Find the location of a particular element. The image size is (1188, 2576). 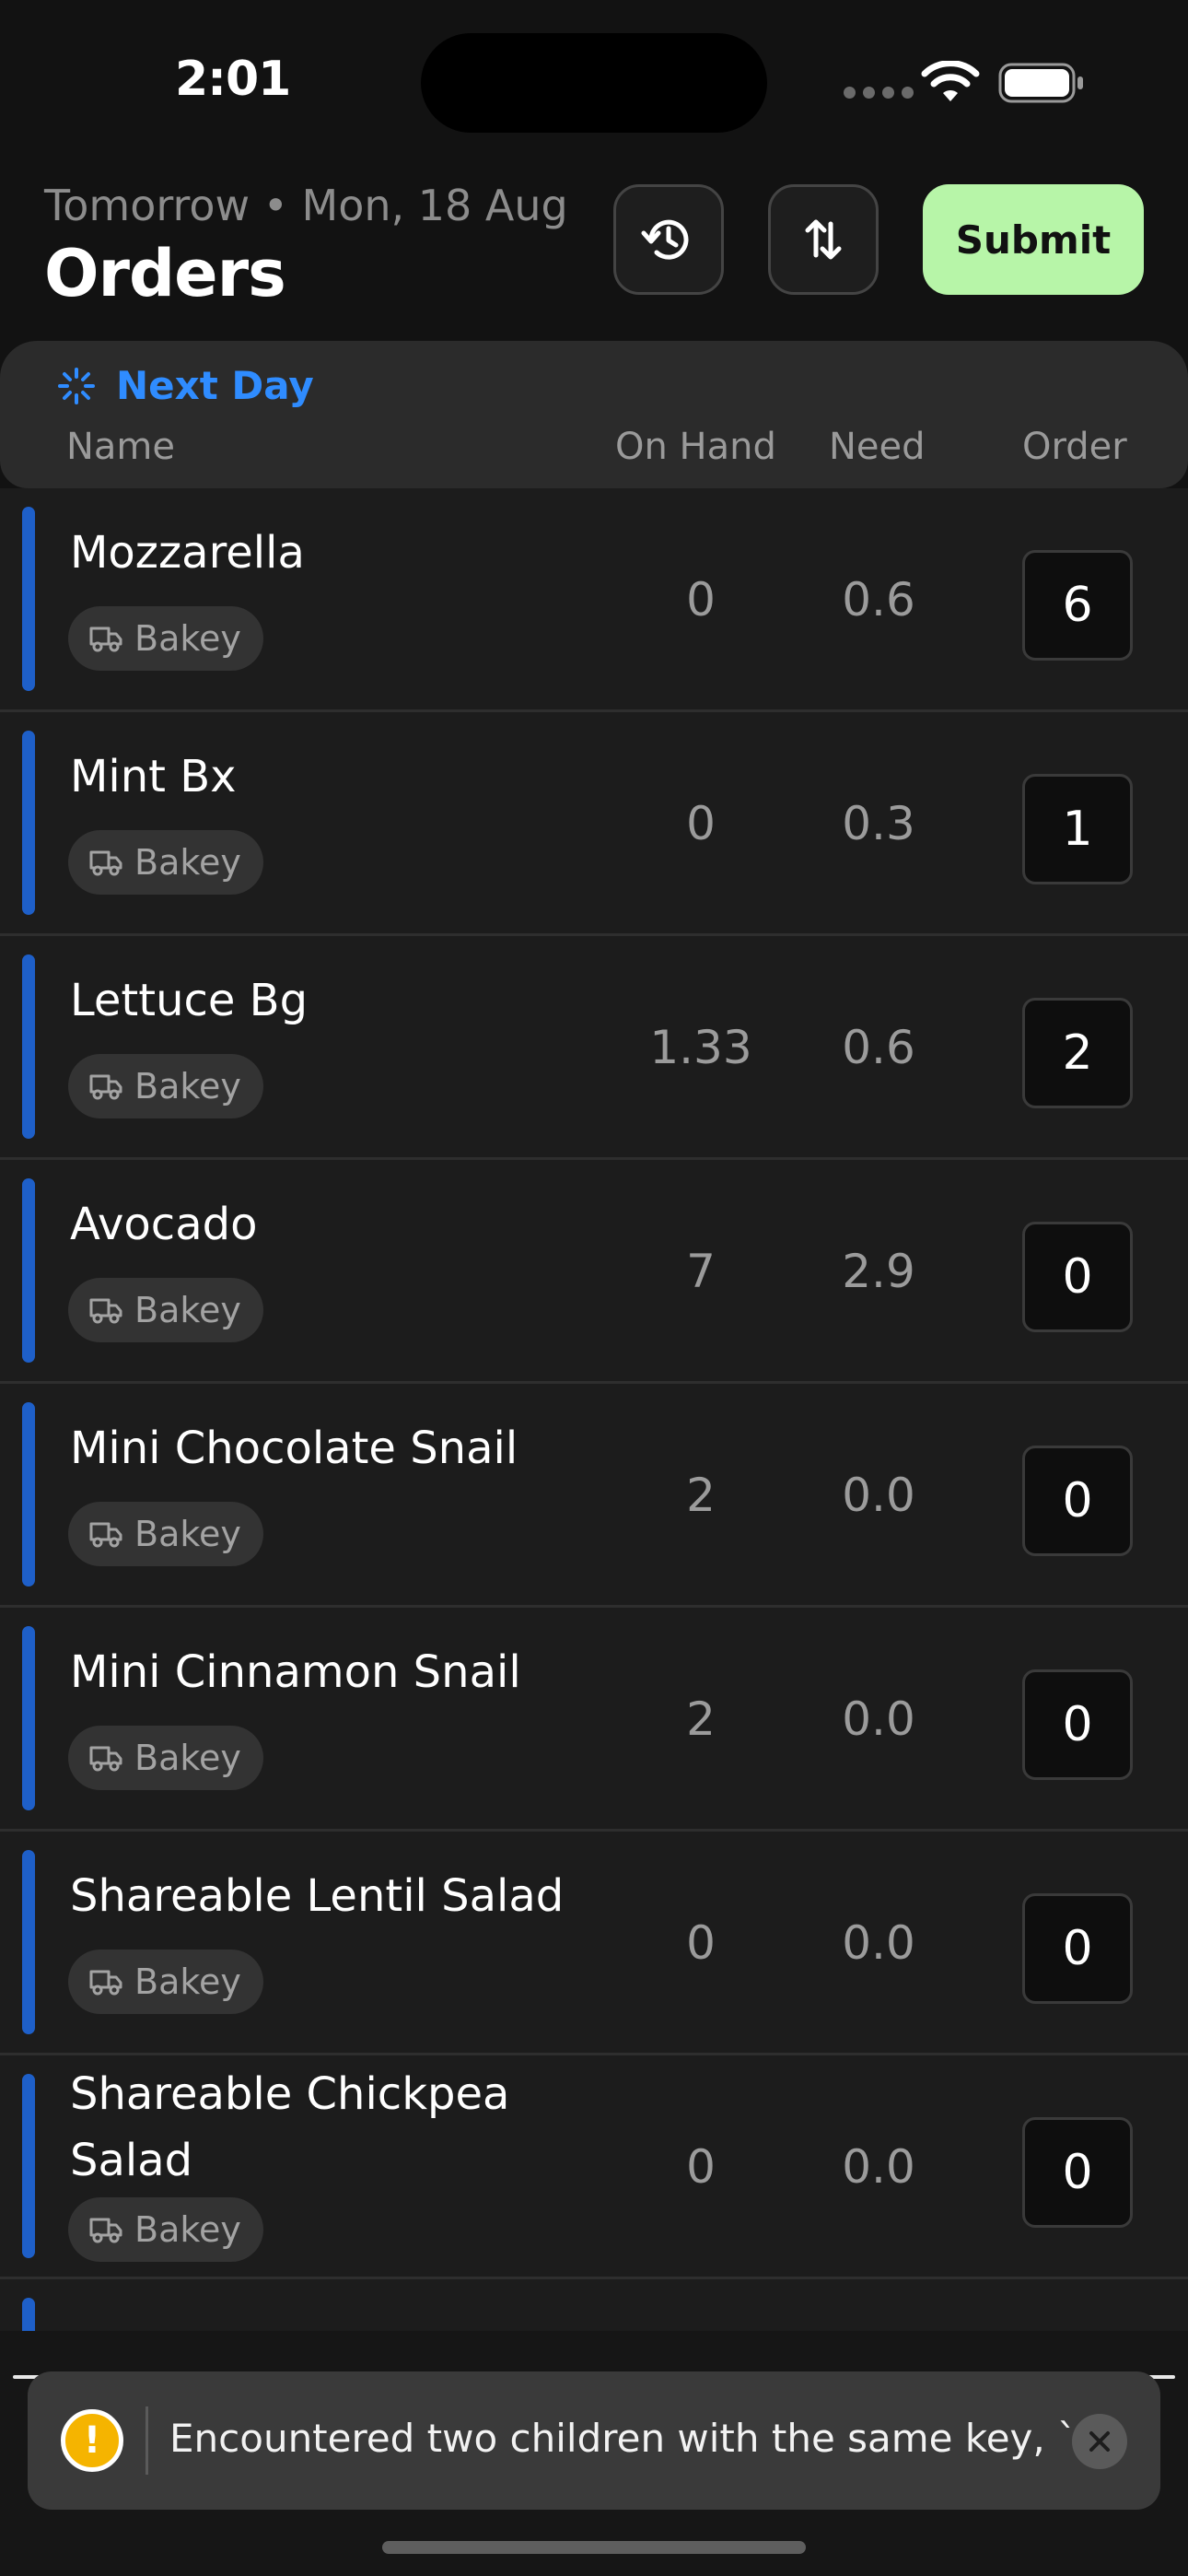

page-title: Orders is located at coordinates (165, 273).